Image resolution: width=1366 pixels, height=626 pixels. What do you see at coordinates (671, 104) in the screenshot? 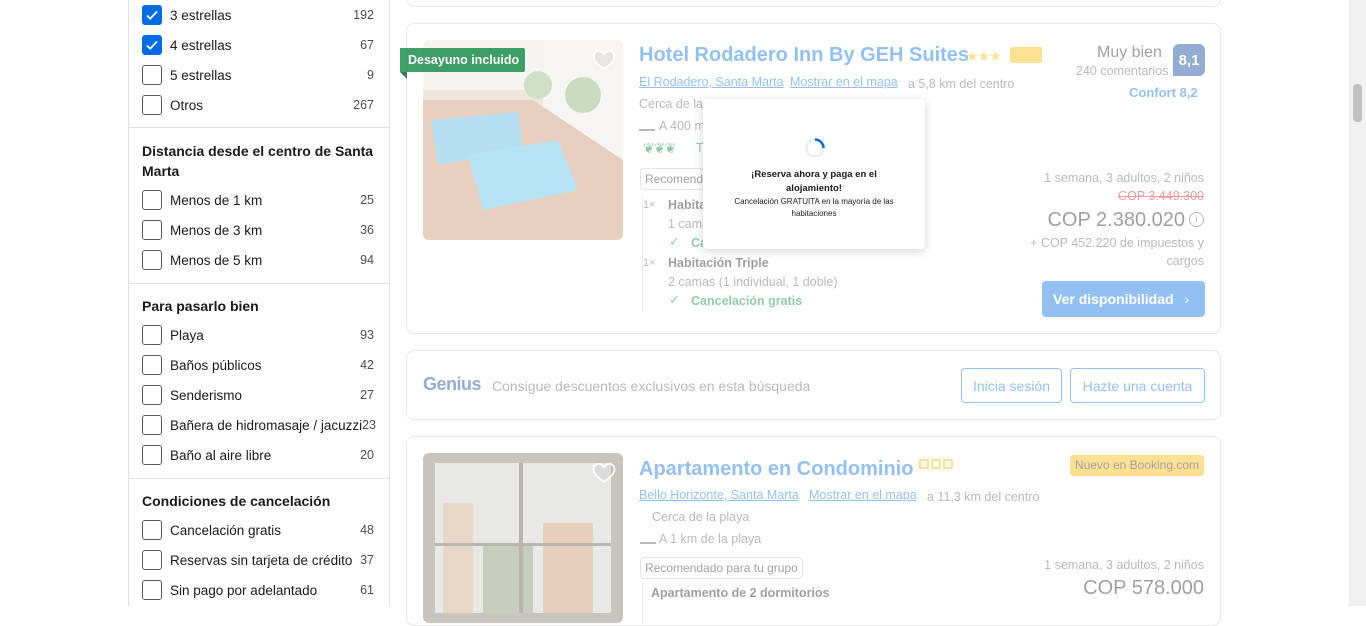
I see `near-beach-text: Cerca de la playa` at bounding box center [671, 104].